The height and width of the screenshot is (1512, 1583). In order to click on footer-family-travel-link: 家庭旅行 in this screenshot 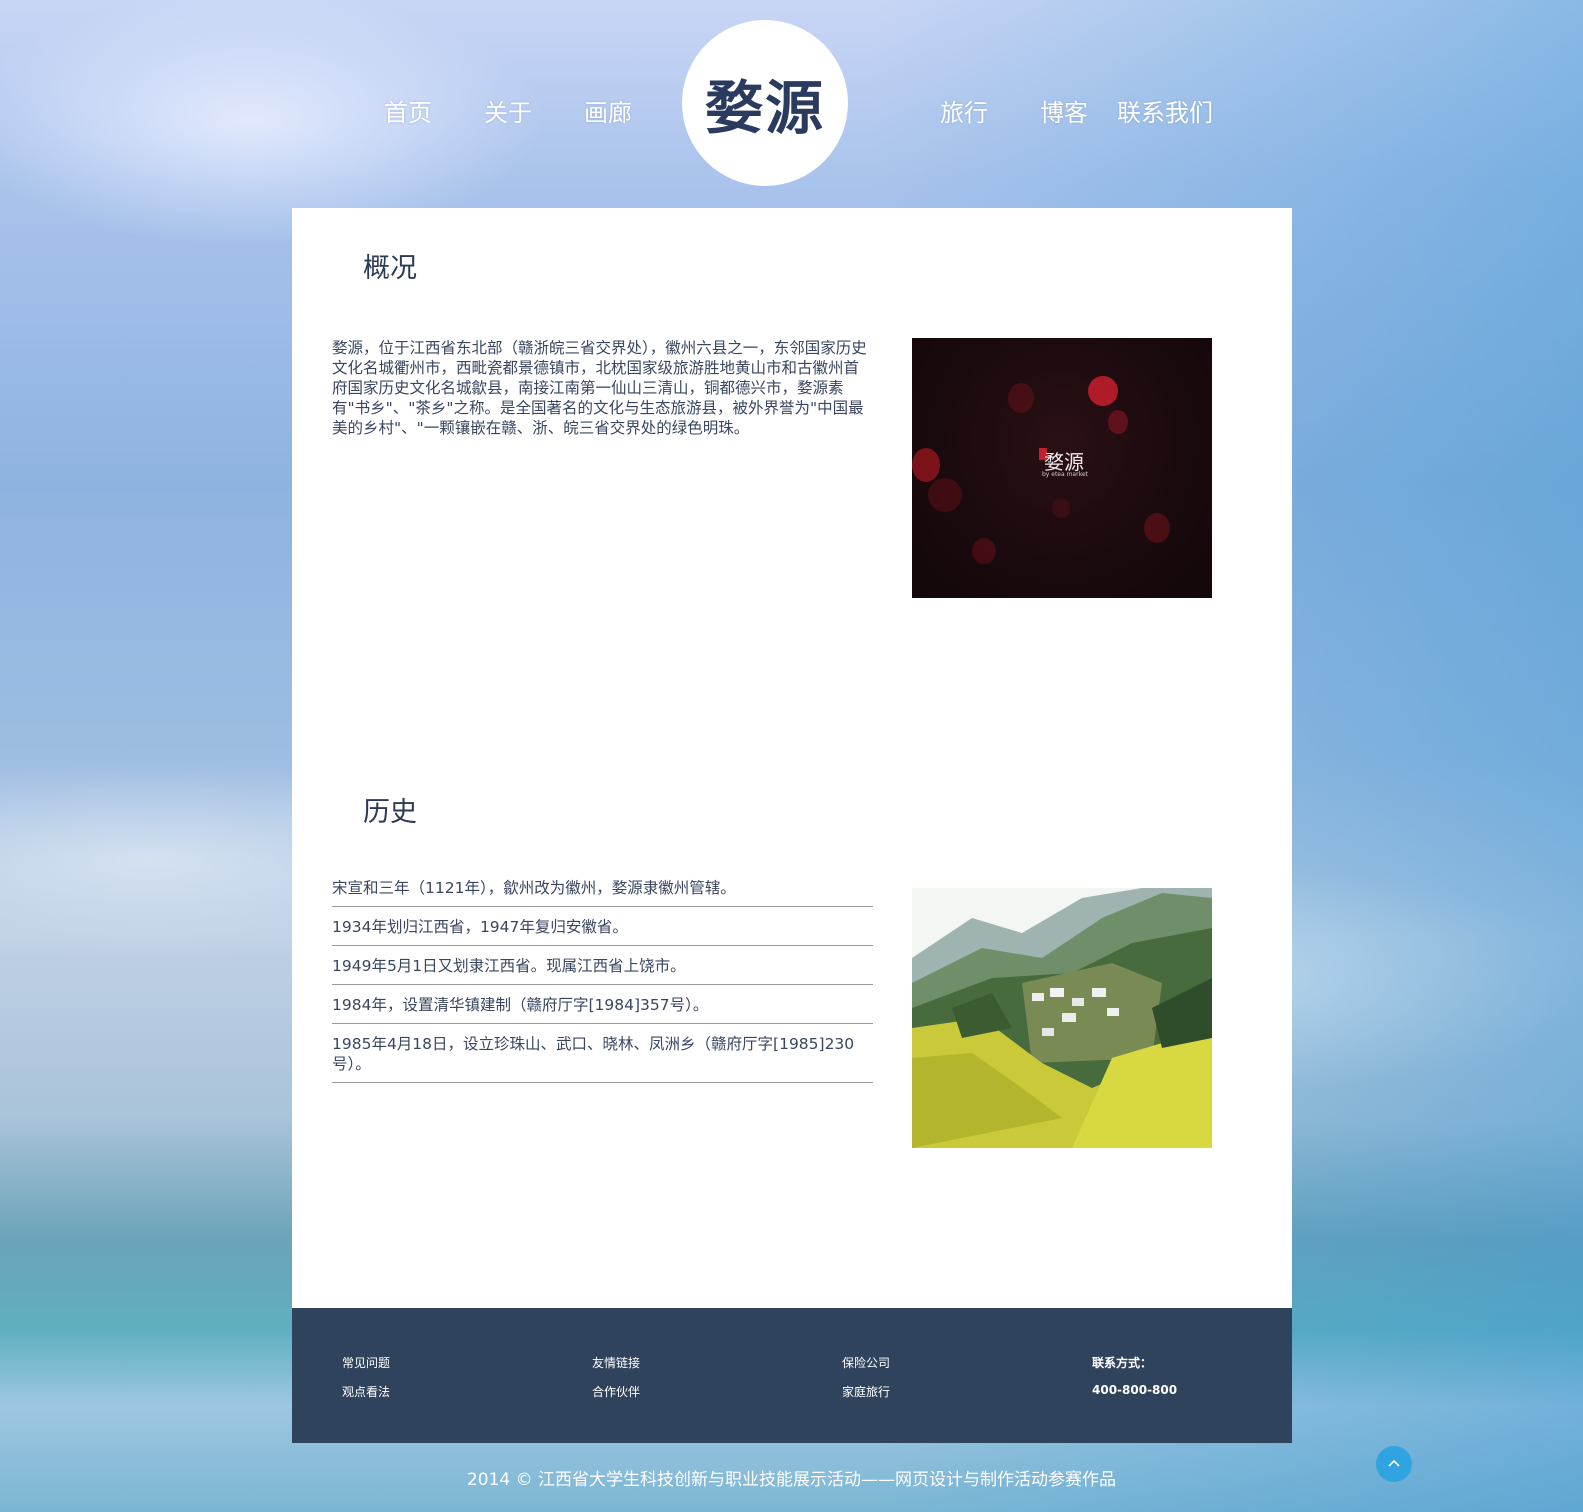, I will do `click(866, 1391)`.